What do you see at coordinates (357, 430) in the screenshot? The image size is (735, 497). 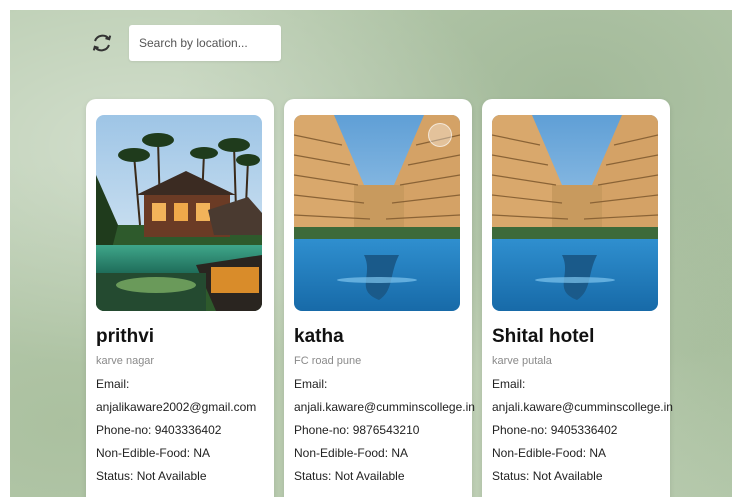 I see `phone-number: Phone-no: 9876543210` at bounding box center [357, 430].